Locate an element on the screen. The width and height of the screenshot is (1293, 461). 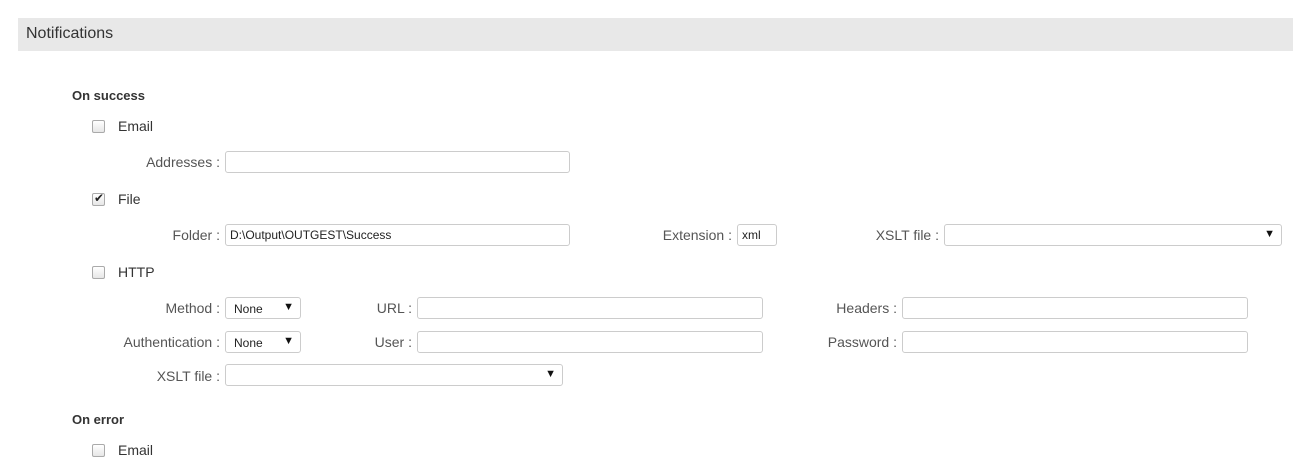
success-extension-input is located at coordinates (757, 235).